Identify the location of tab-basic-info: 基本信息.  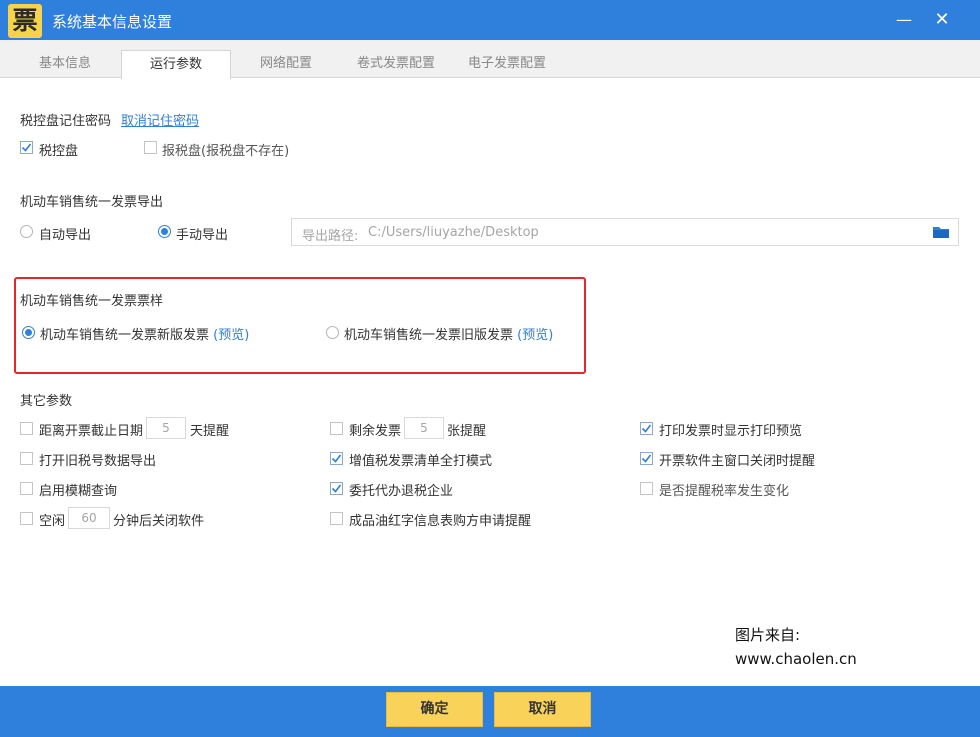
(65, 65).